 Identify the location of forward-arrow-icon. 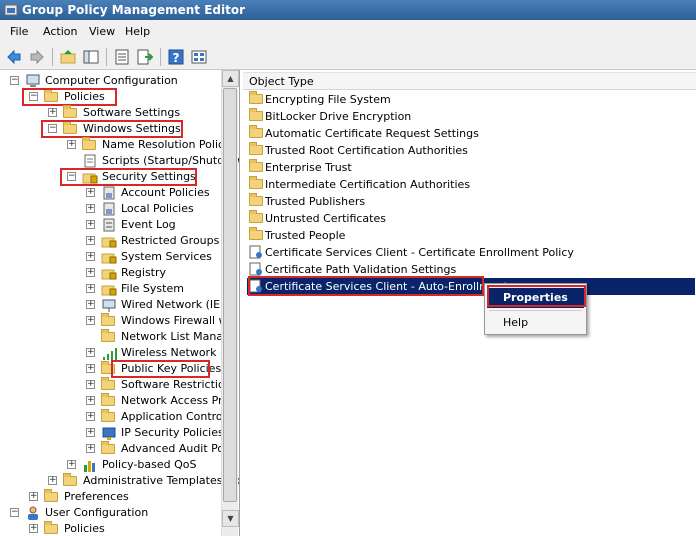
(37, 57).